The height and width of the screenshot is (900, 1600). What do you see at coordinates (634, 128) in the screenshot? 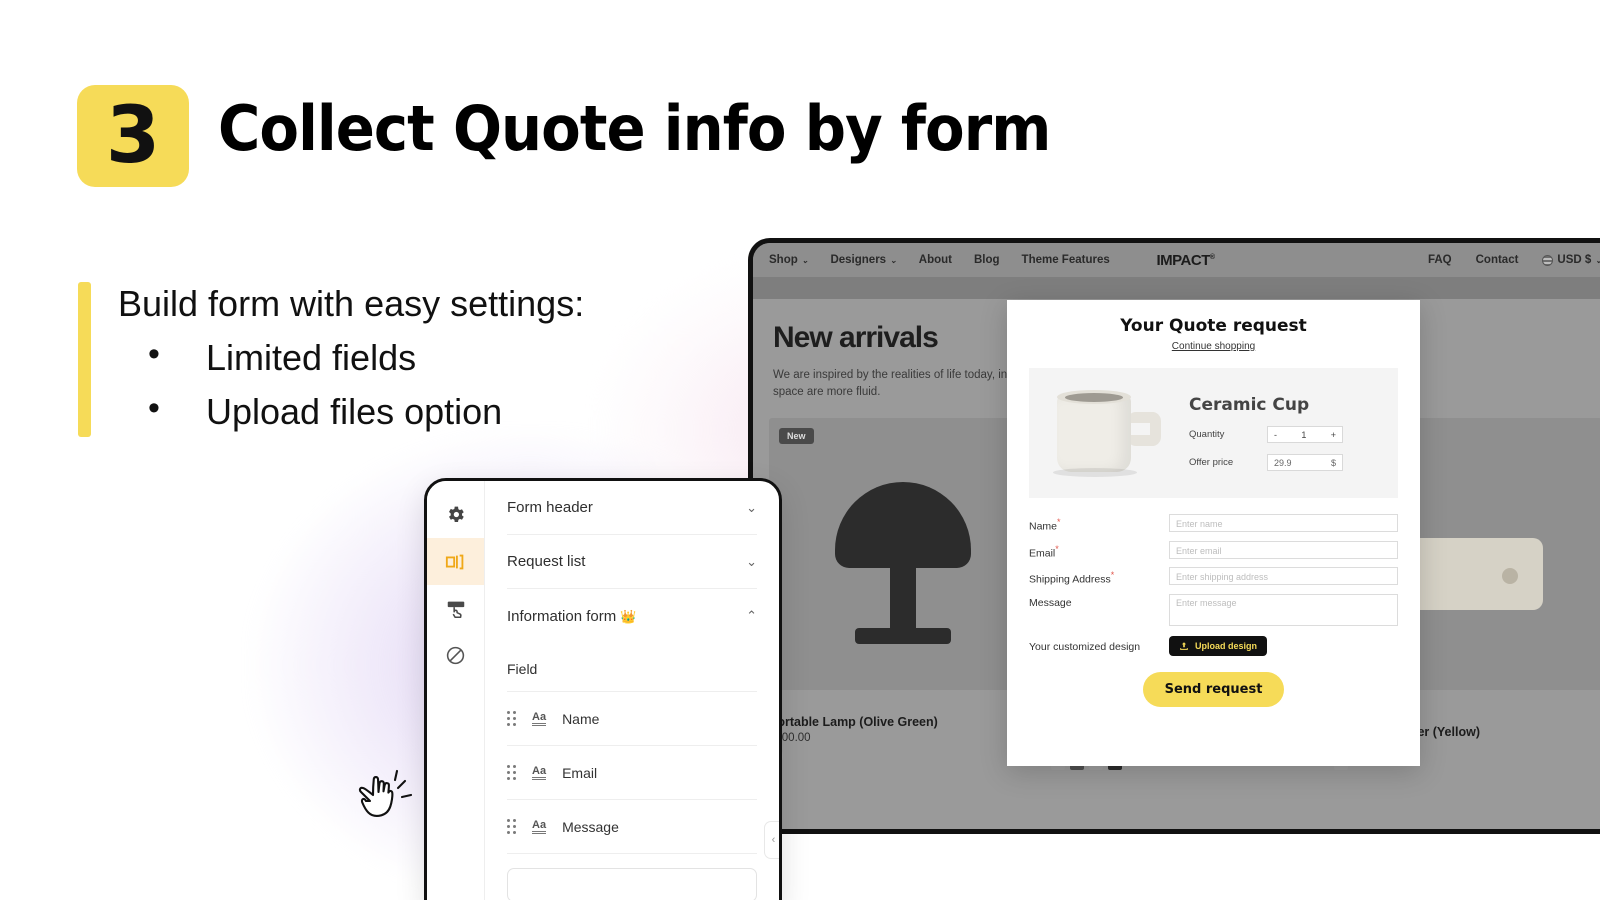
I see `page-title: Collect Quote info by form` at bounding box center [634, 128].